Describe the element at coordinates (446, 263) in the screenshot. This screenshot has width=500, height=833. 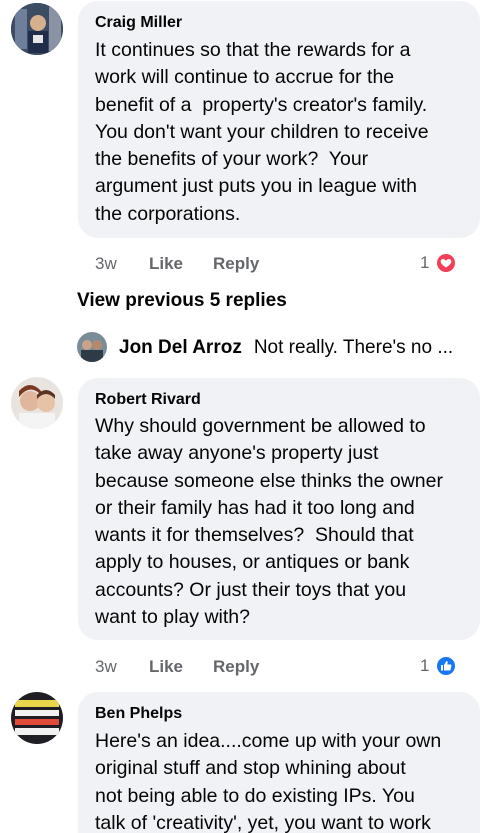
I see `love-icon` at that location.